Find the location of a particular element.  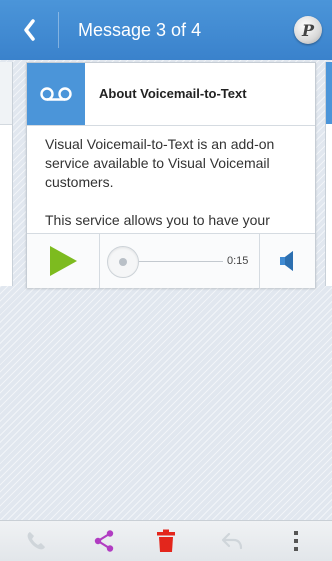

call-back-button is located at coordinates (36, 541).